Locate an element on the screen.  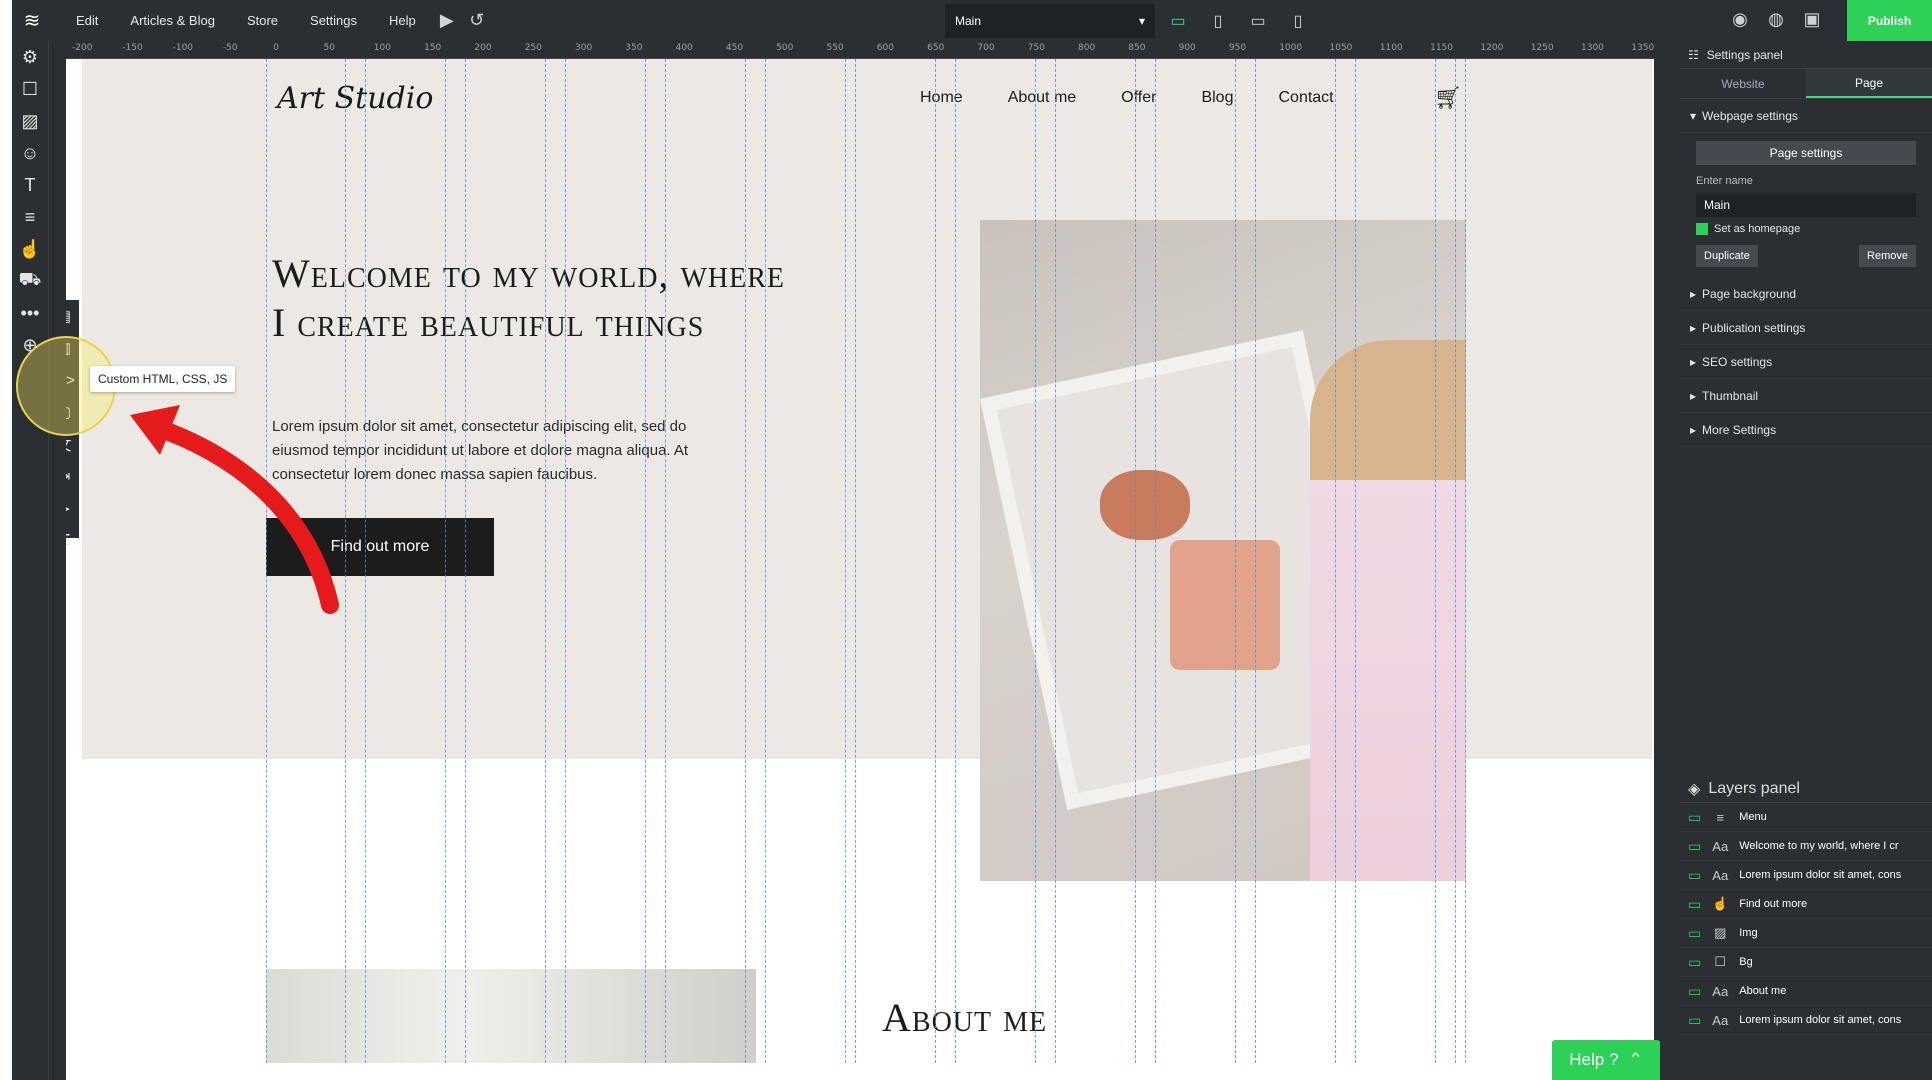
layer-item: ▭ ☐ Bg is located at coordinates (1806, 962).